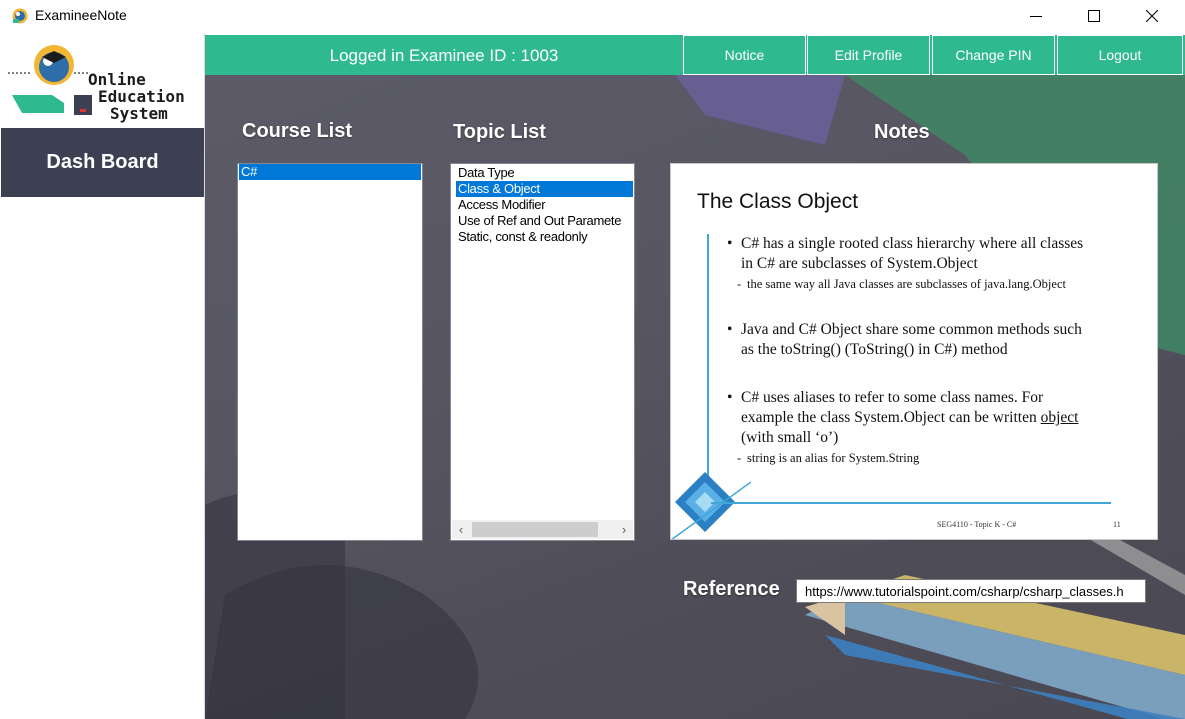 The width and height of the screenshot is (1185, 719). What do you see at coordinates (117, 79) in the screenshot?
I see `logo-line-1: Online` at bounding box center [117, 79].